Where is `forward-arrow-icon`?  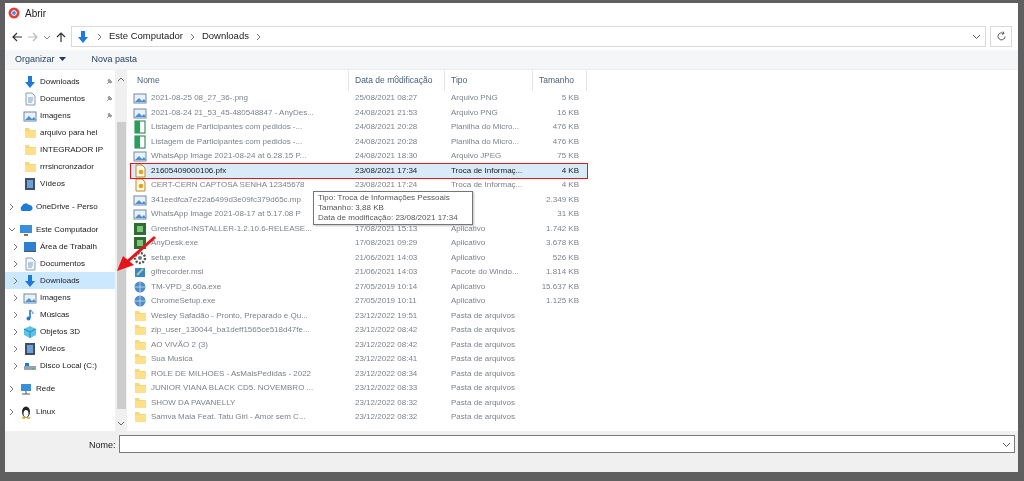
forward-arrow-icon is located at coordinates (33, 36).